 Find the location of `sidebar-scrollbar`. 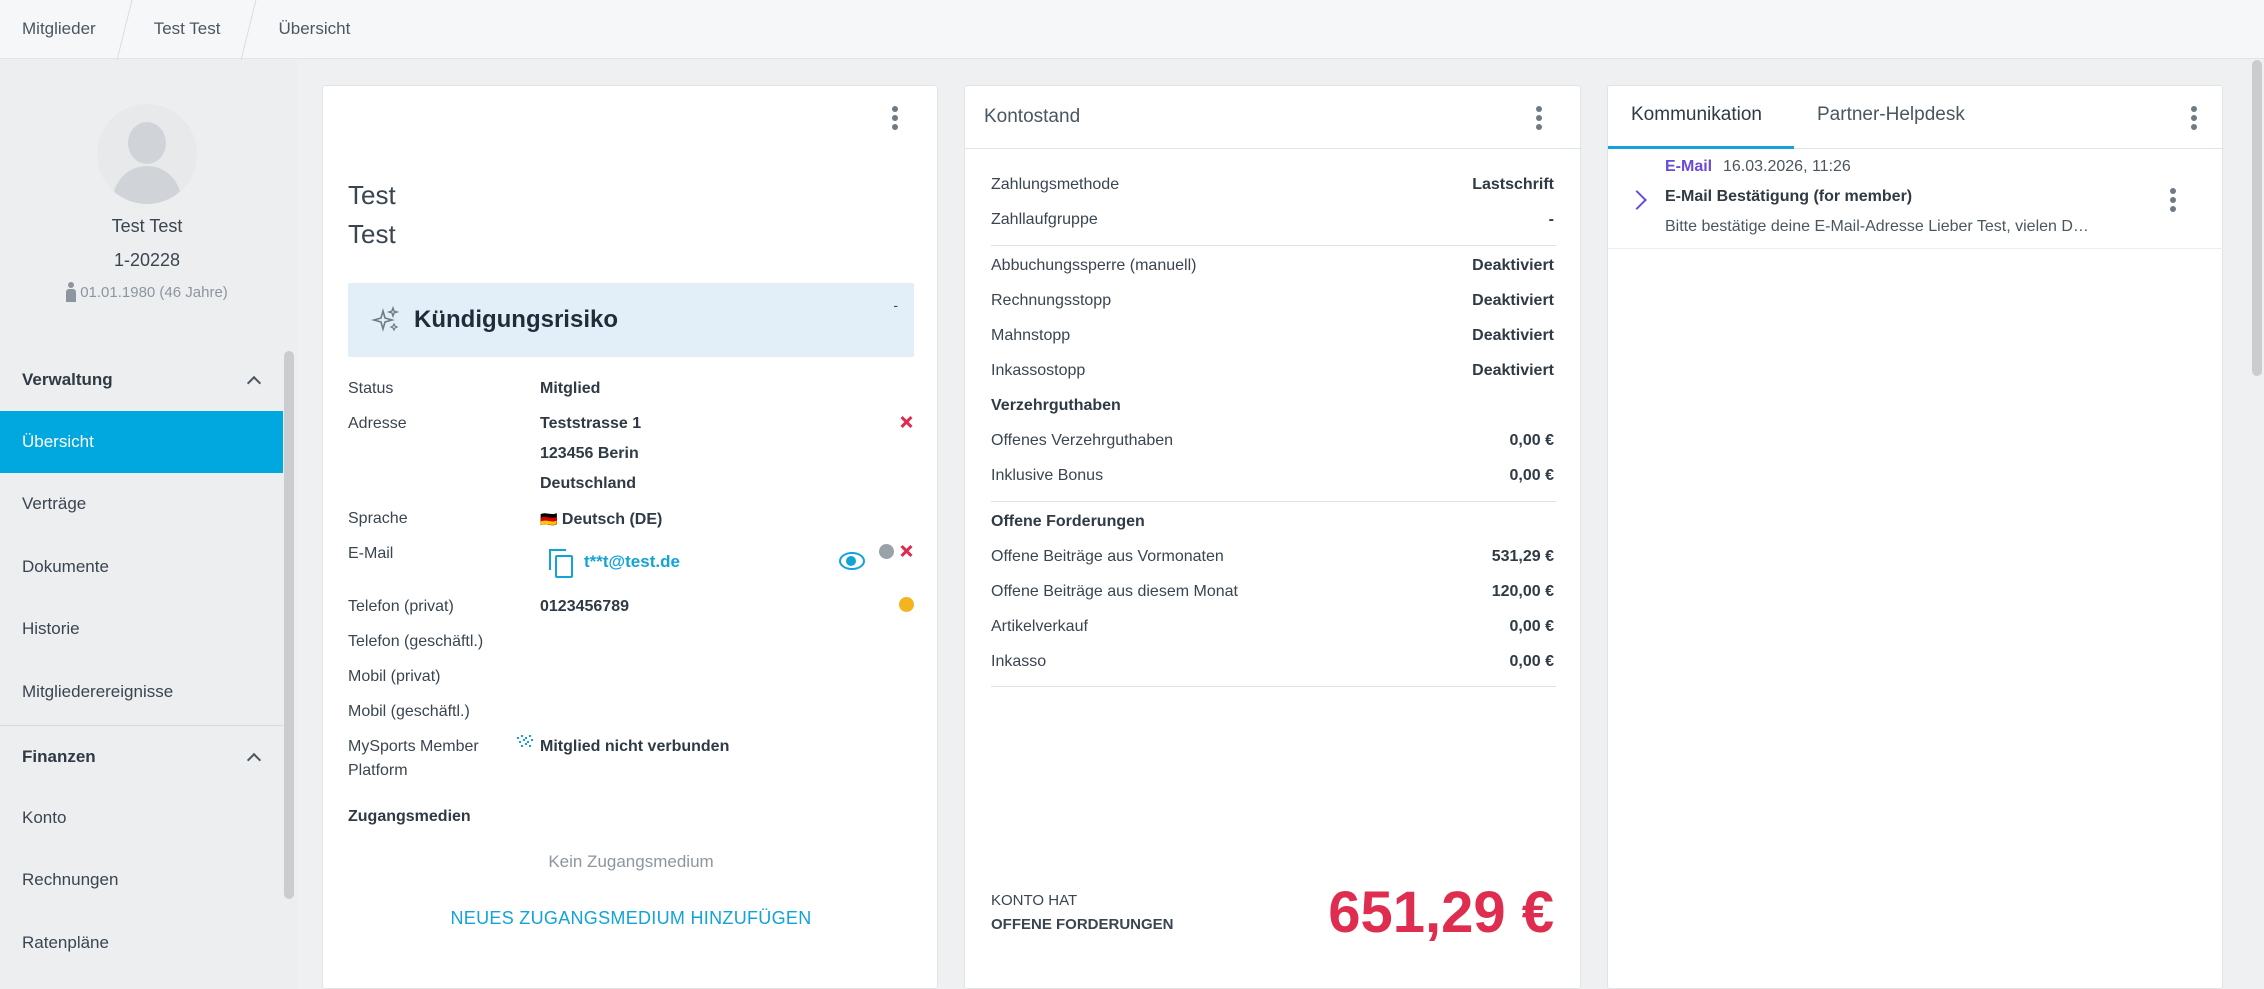

sidebar-scrollbar is located at coordinates (289, 625).